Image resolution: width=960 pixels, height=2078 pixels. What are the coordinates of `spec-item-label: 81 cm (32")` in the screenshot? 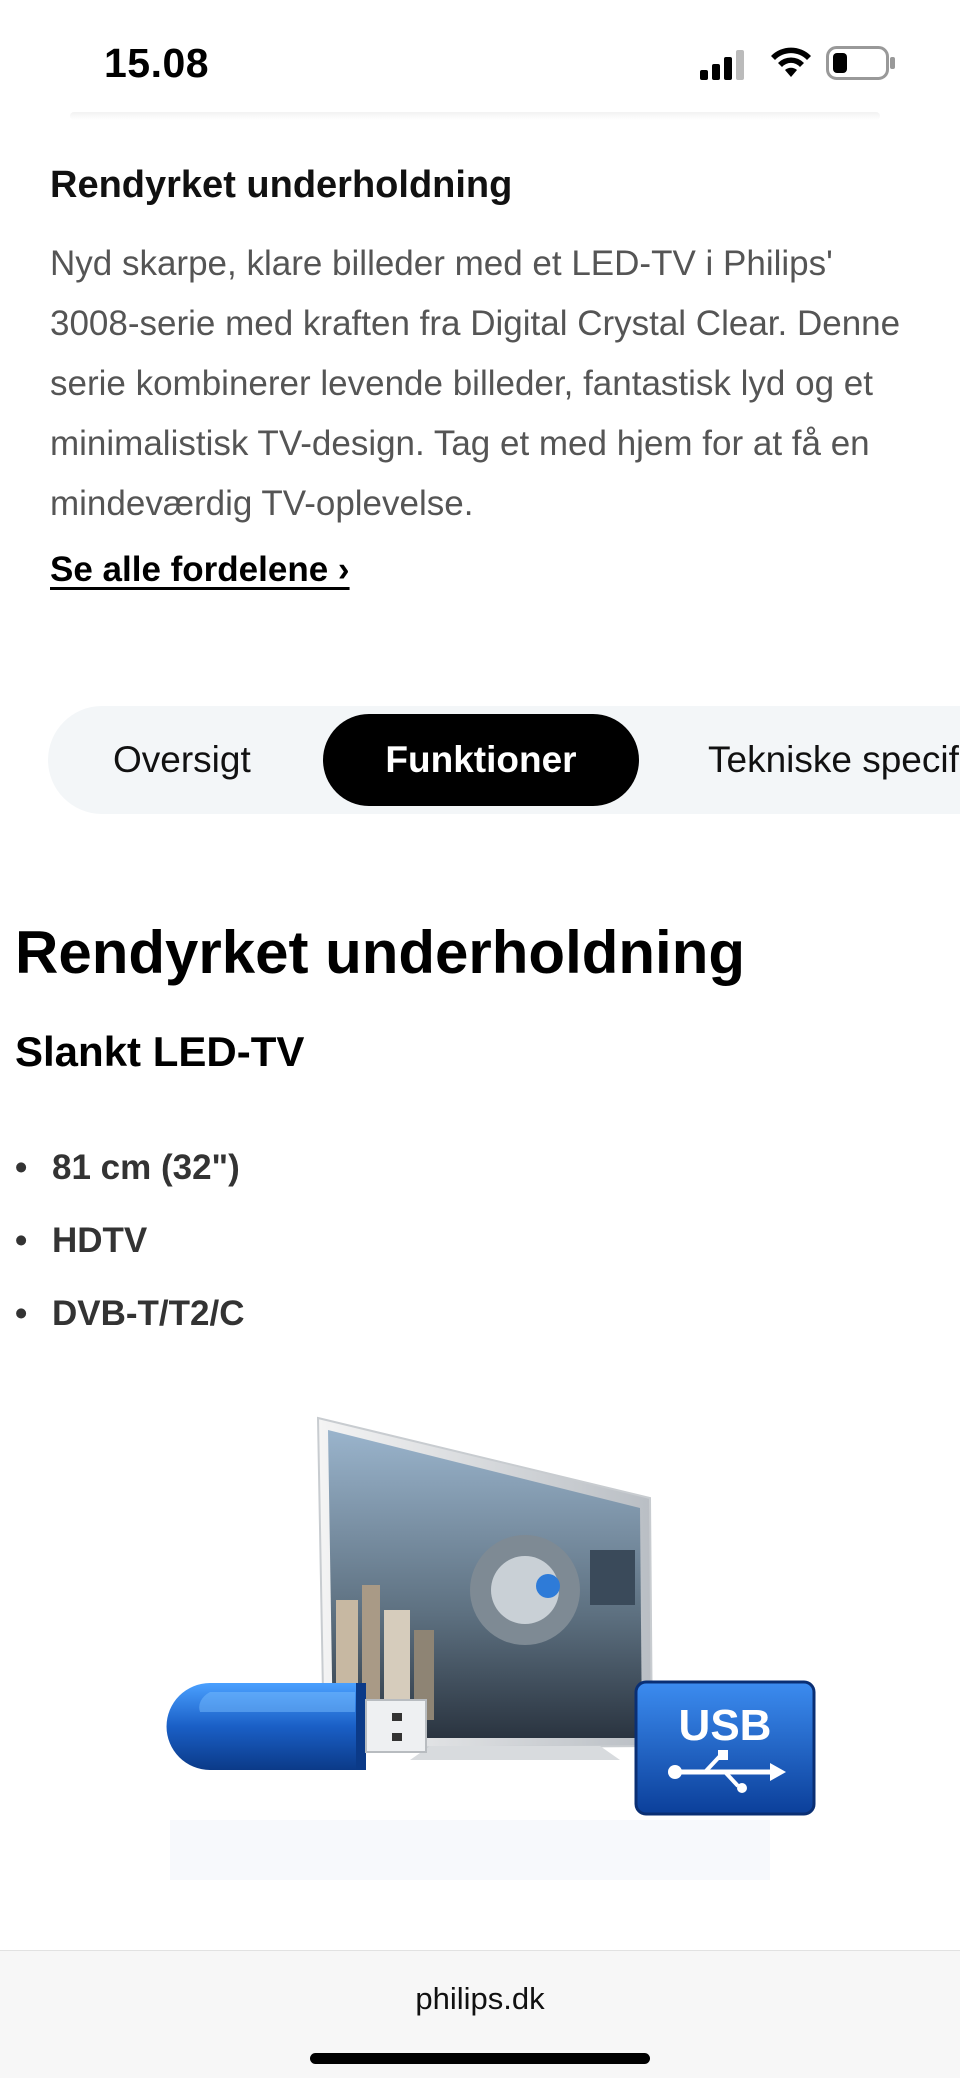 It's located at (146, 1167).